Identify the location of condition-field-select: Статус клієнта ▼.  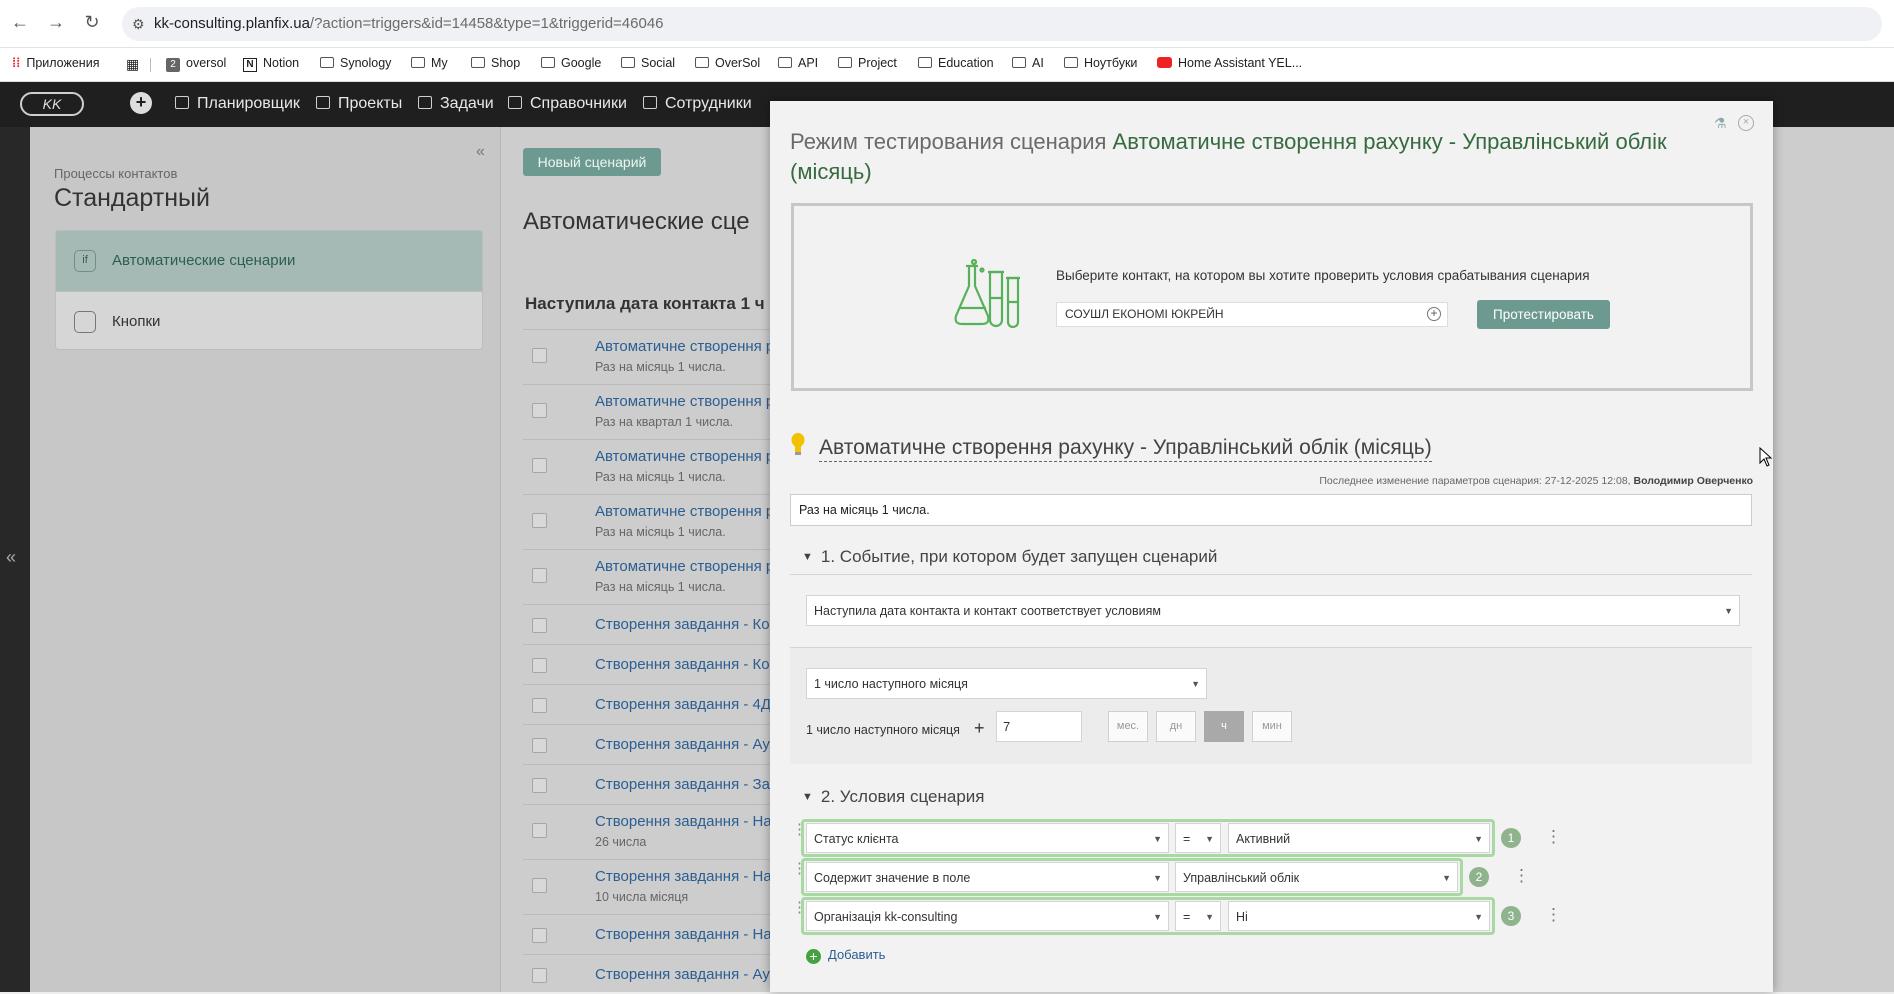
(987, 838).